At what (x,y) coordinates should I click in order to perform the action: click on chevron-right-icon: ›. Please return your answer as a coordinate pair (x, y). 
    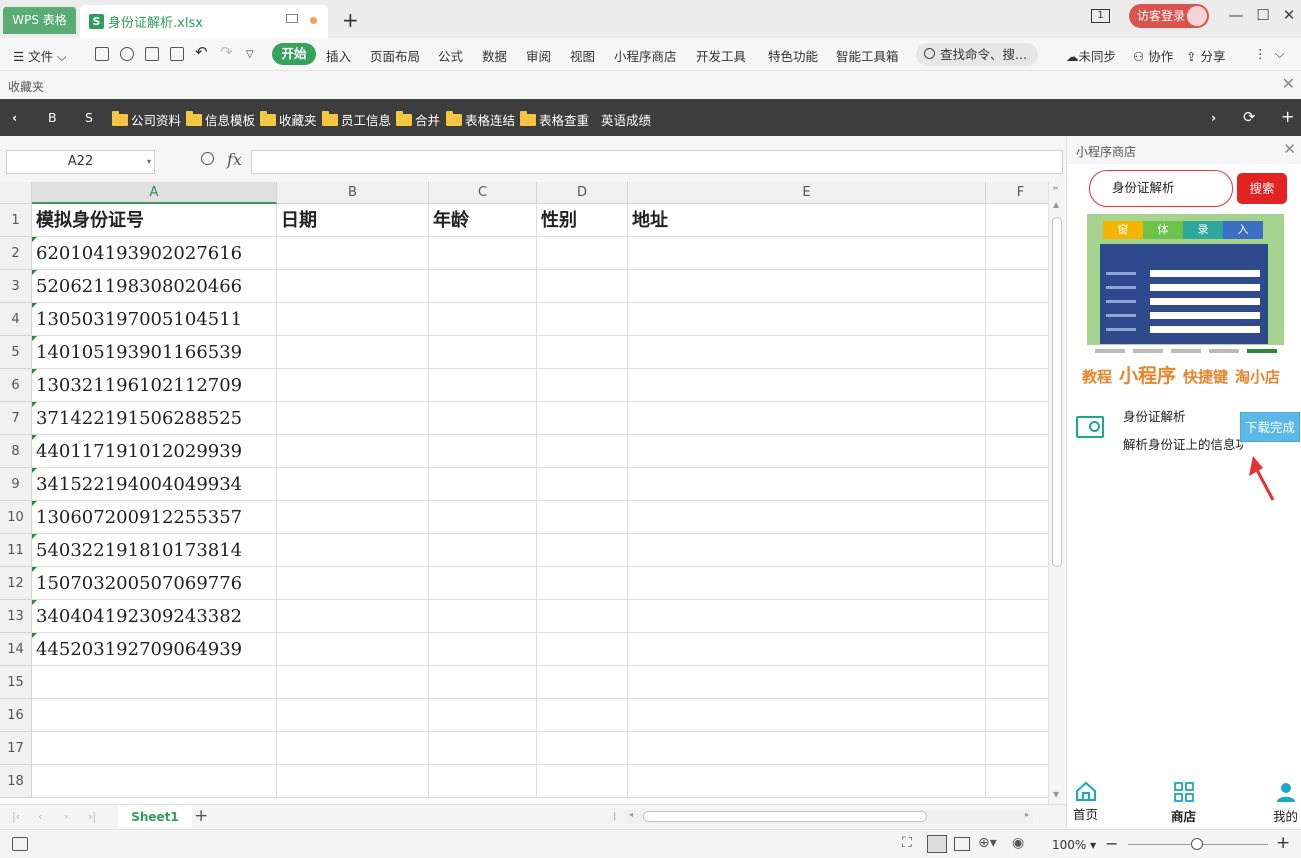
    Looking at the image, I should click on (1213, 117).